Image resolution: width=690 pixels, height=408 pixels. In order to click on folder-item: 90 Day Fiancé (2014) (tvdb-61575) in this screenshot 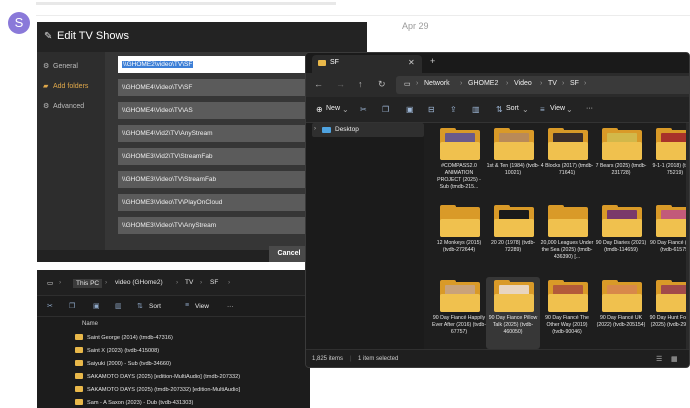, I will do `click(668, 238)`.